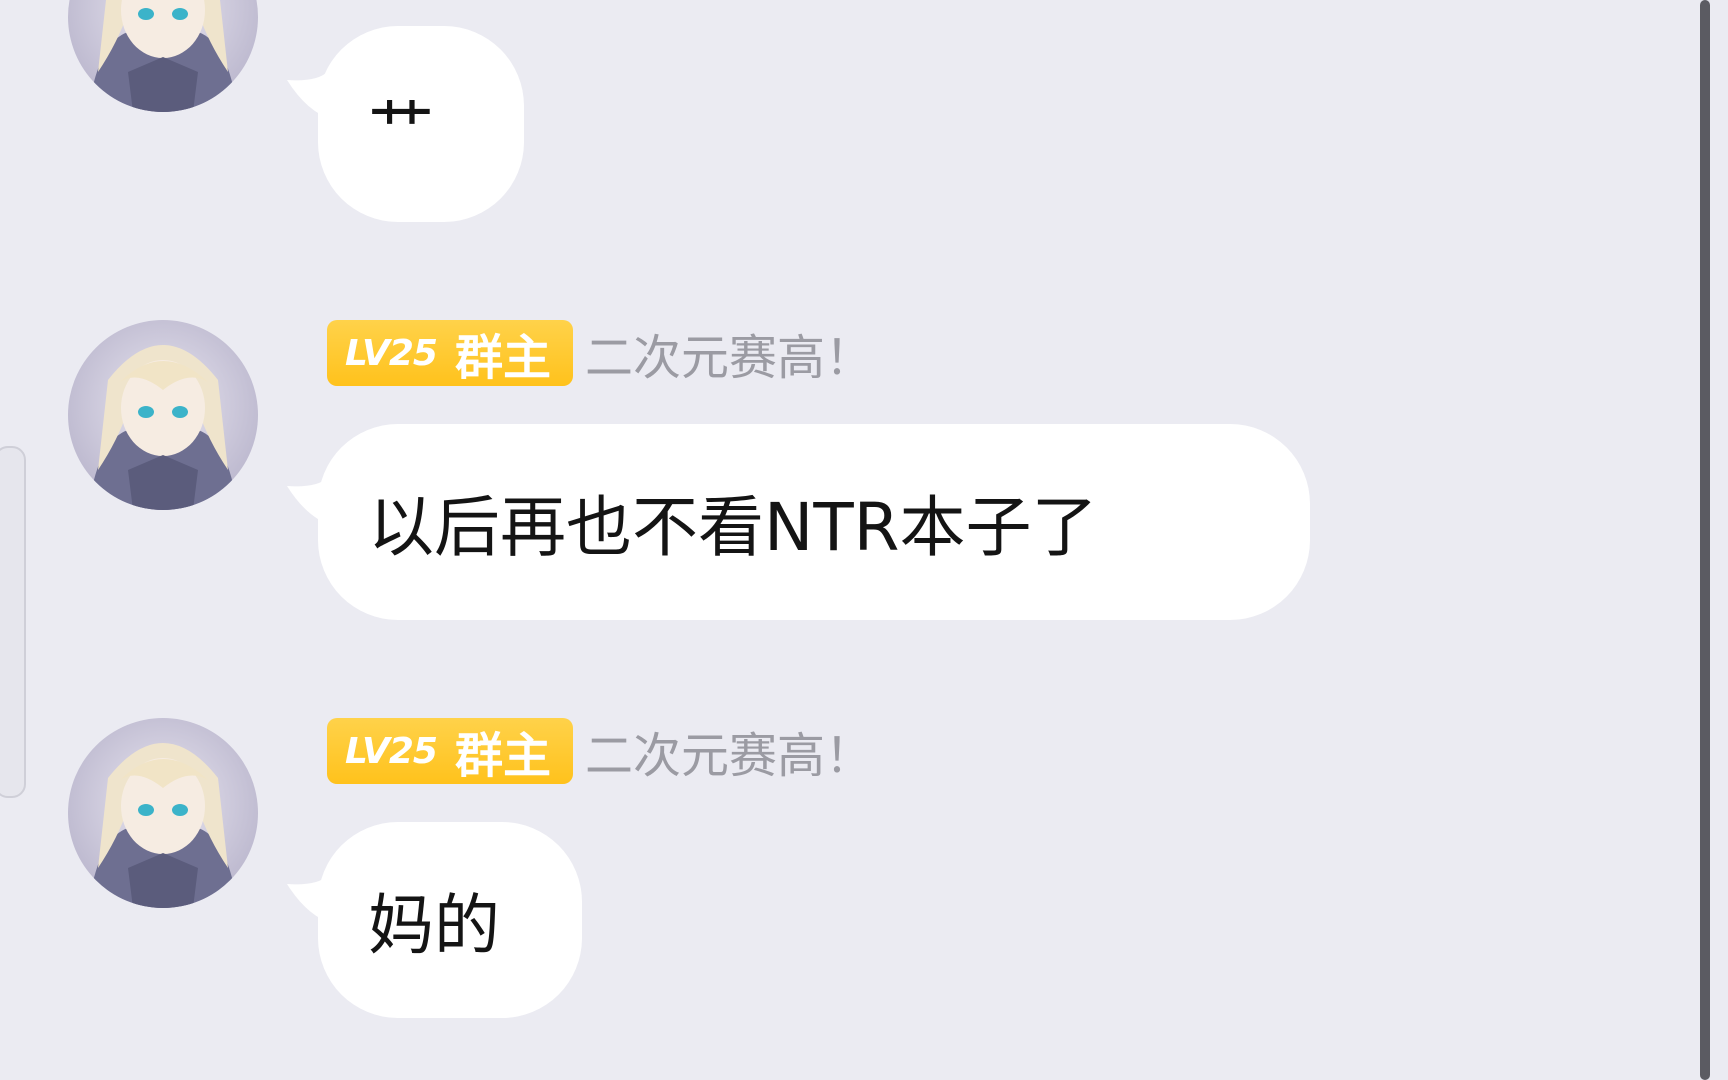 The height and width of the screenshot is (1080, 1728). I want to click on message-bubble: 以后再也不看NTR本子了, so click(814, 522).